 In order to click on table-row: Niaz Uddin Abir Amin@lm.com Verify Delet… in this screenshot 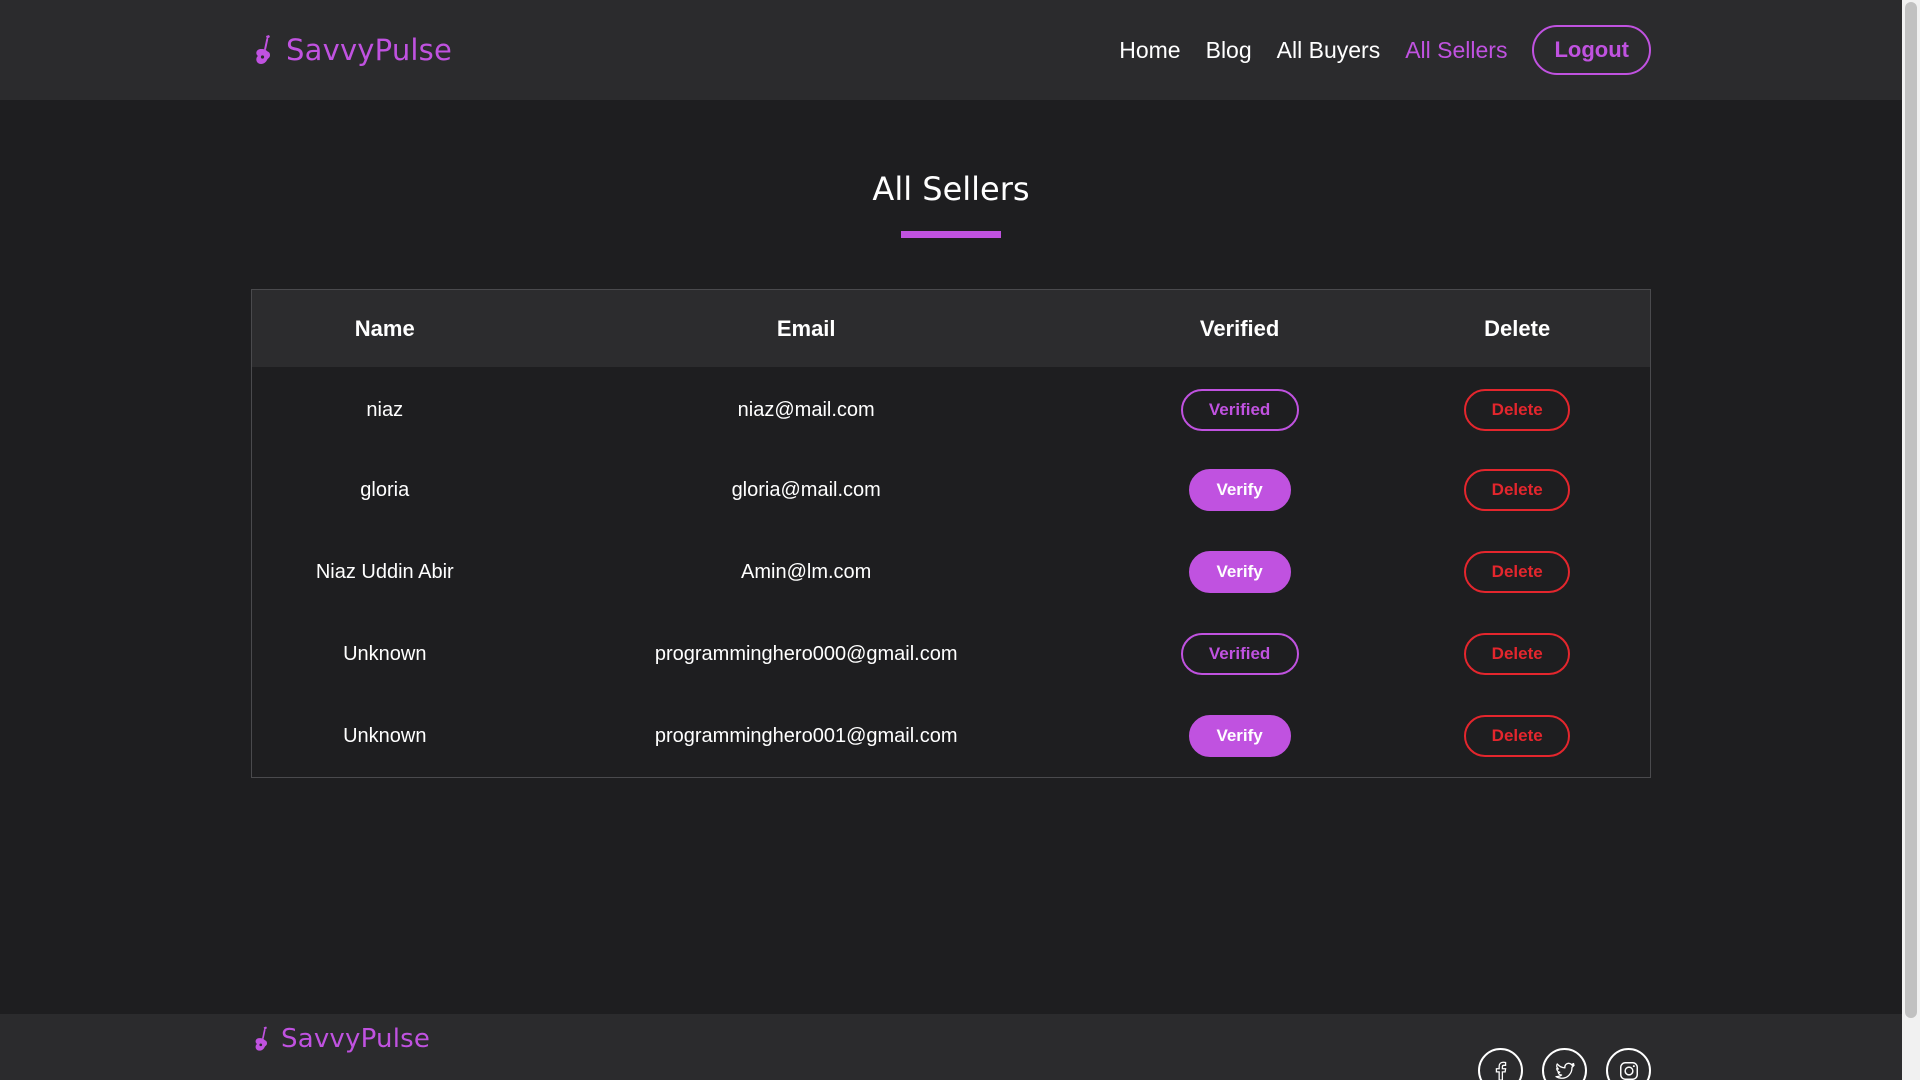, I will do `click(951, 572)`.